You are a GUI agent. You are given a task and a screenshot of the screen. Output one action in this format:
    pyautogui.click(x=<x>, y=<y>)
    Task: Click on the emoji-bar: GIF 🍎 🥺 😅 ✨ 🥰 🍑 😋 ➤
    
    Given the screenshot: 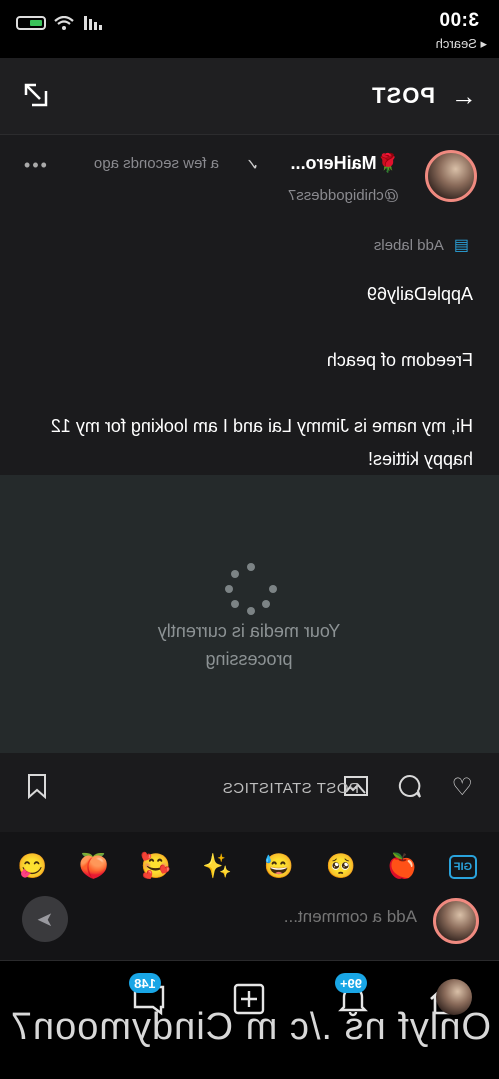 What is the action you would take?
    pyautogui.click(x=249, y=896)
    